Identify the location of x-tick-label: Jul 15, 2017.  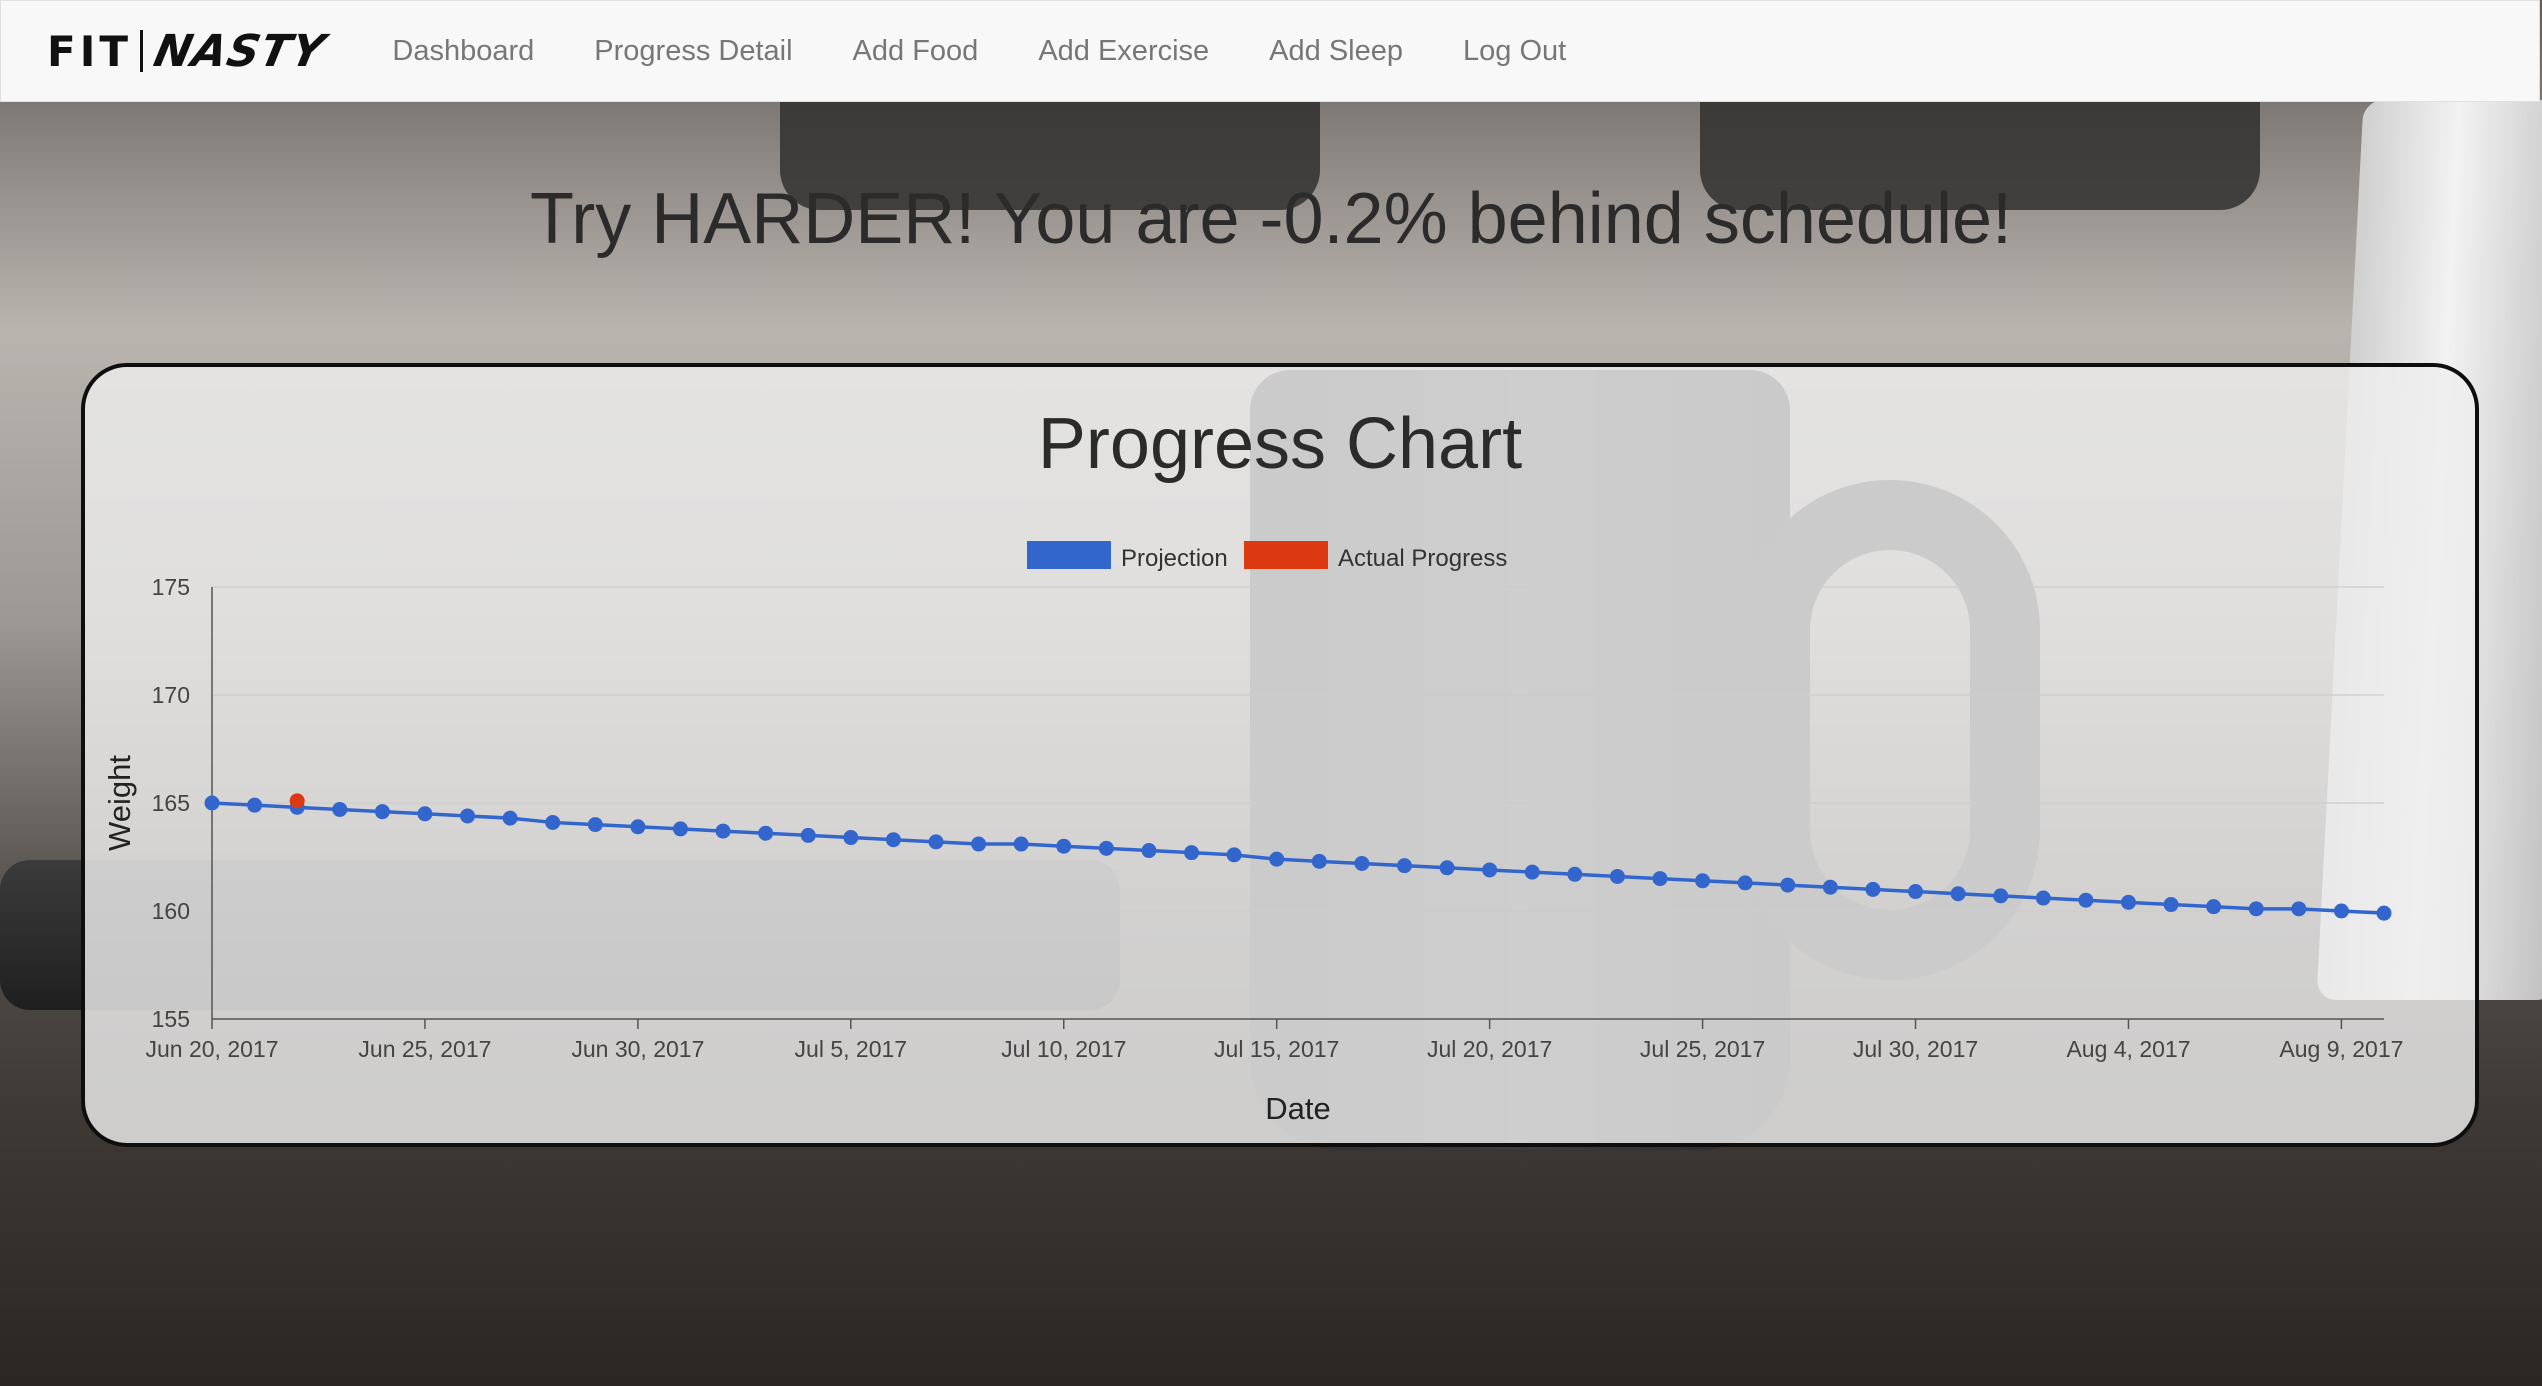
(1276, 1049).